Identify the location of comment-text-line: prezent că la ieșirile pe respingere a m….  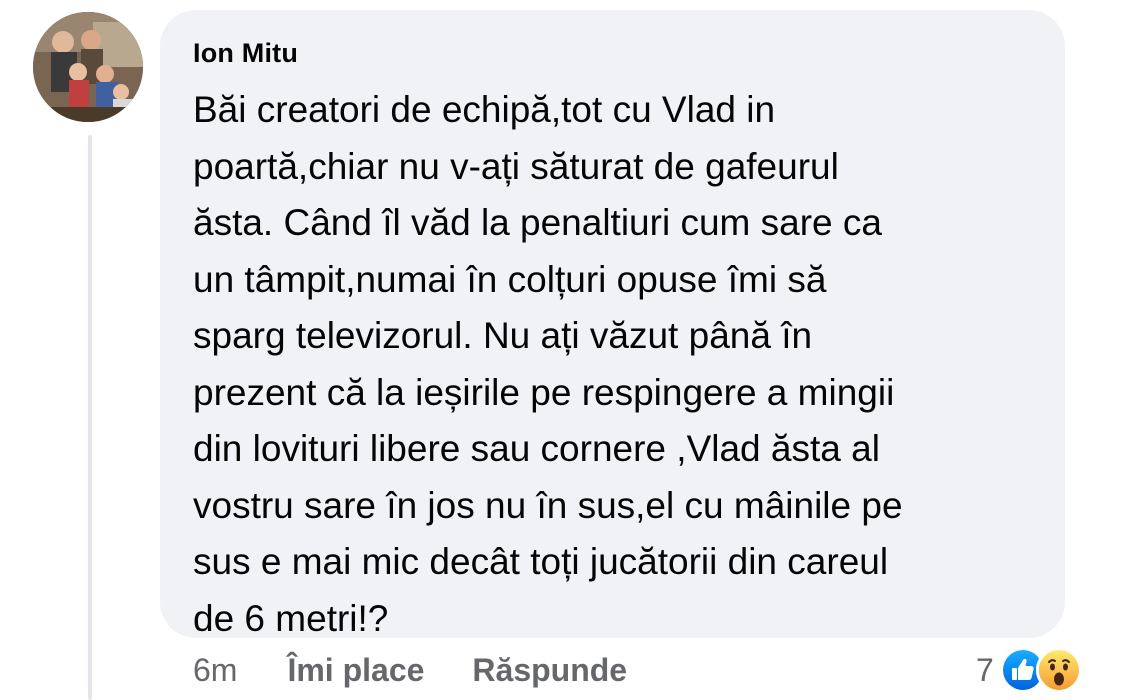
(544, 392).